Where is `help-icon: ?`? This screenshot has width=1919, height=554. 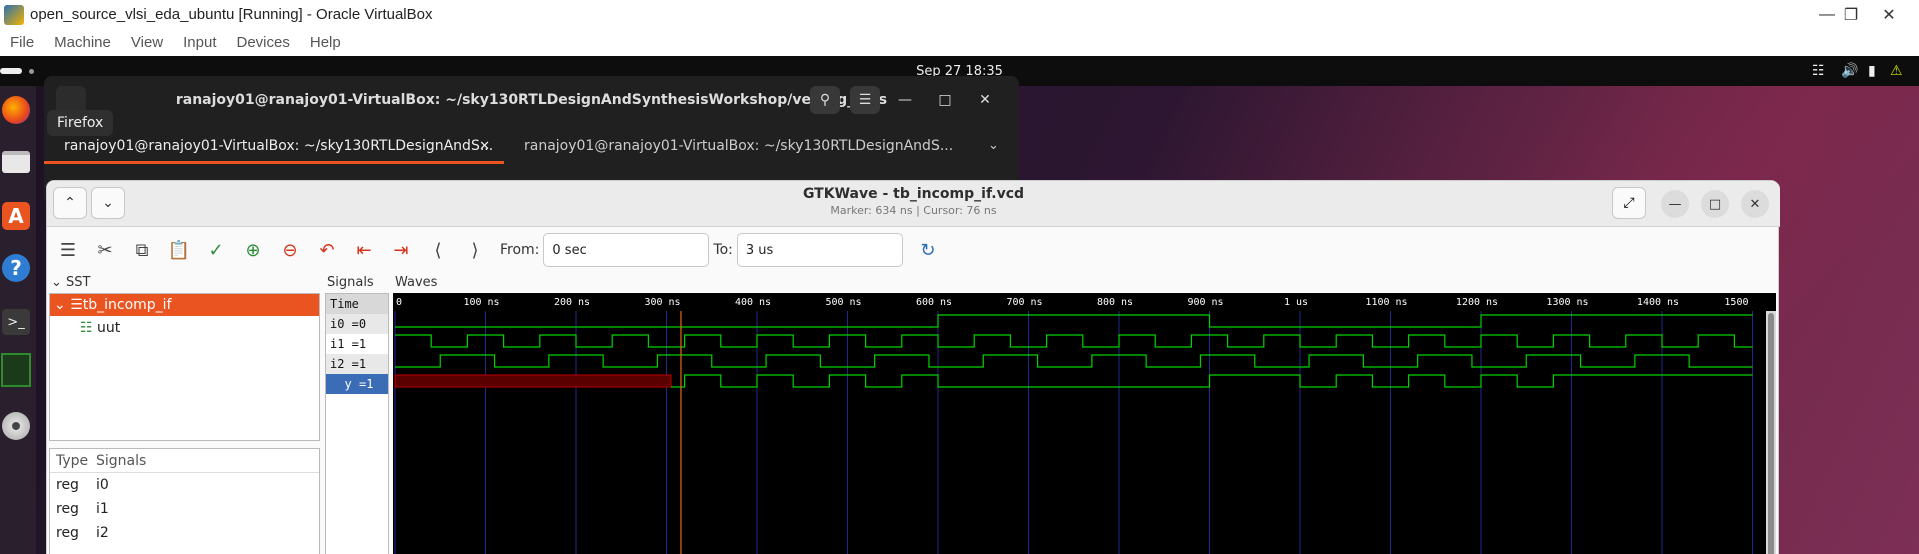
help-icon: ? is located at coordinates (16, 268).